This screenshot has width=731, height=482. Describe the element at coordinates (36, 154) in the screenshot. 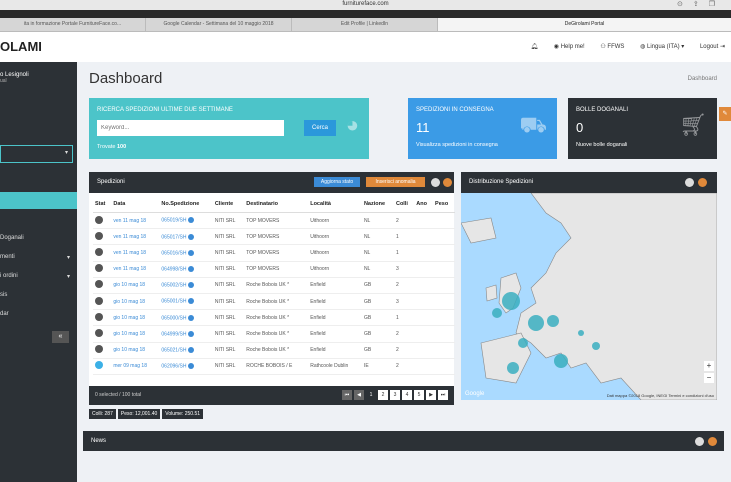

I see `sidebar-select: ▾` at that location.